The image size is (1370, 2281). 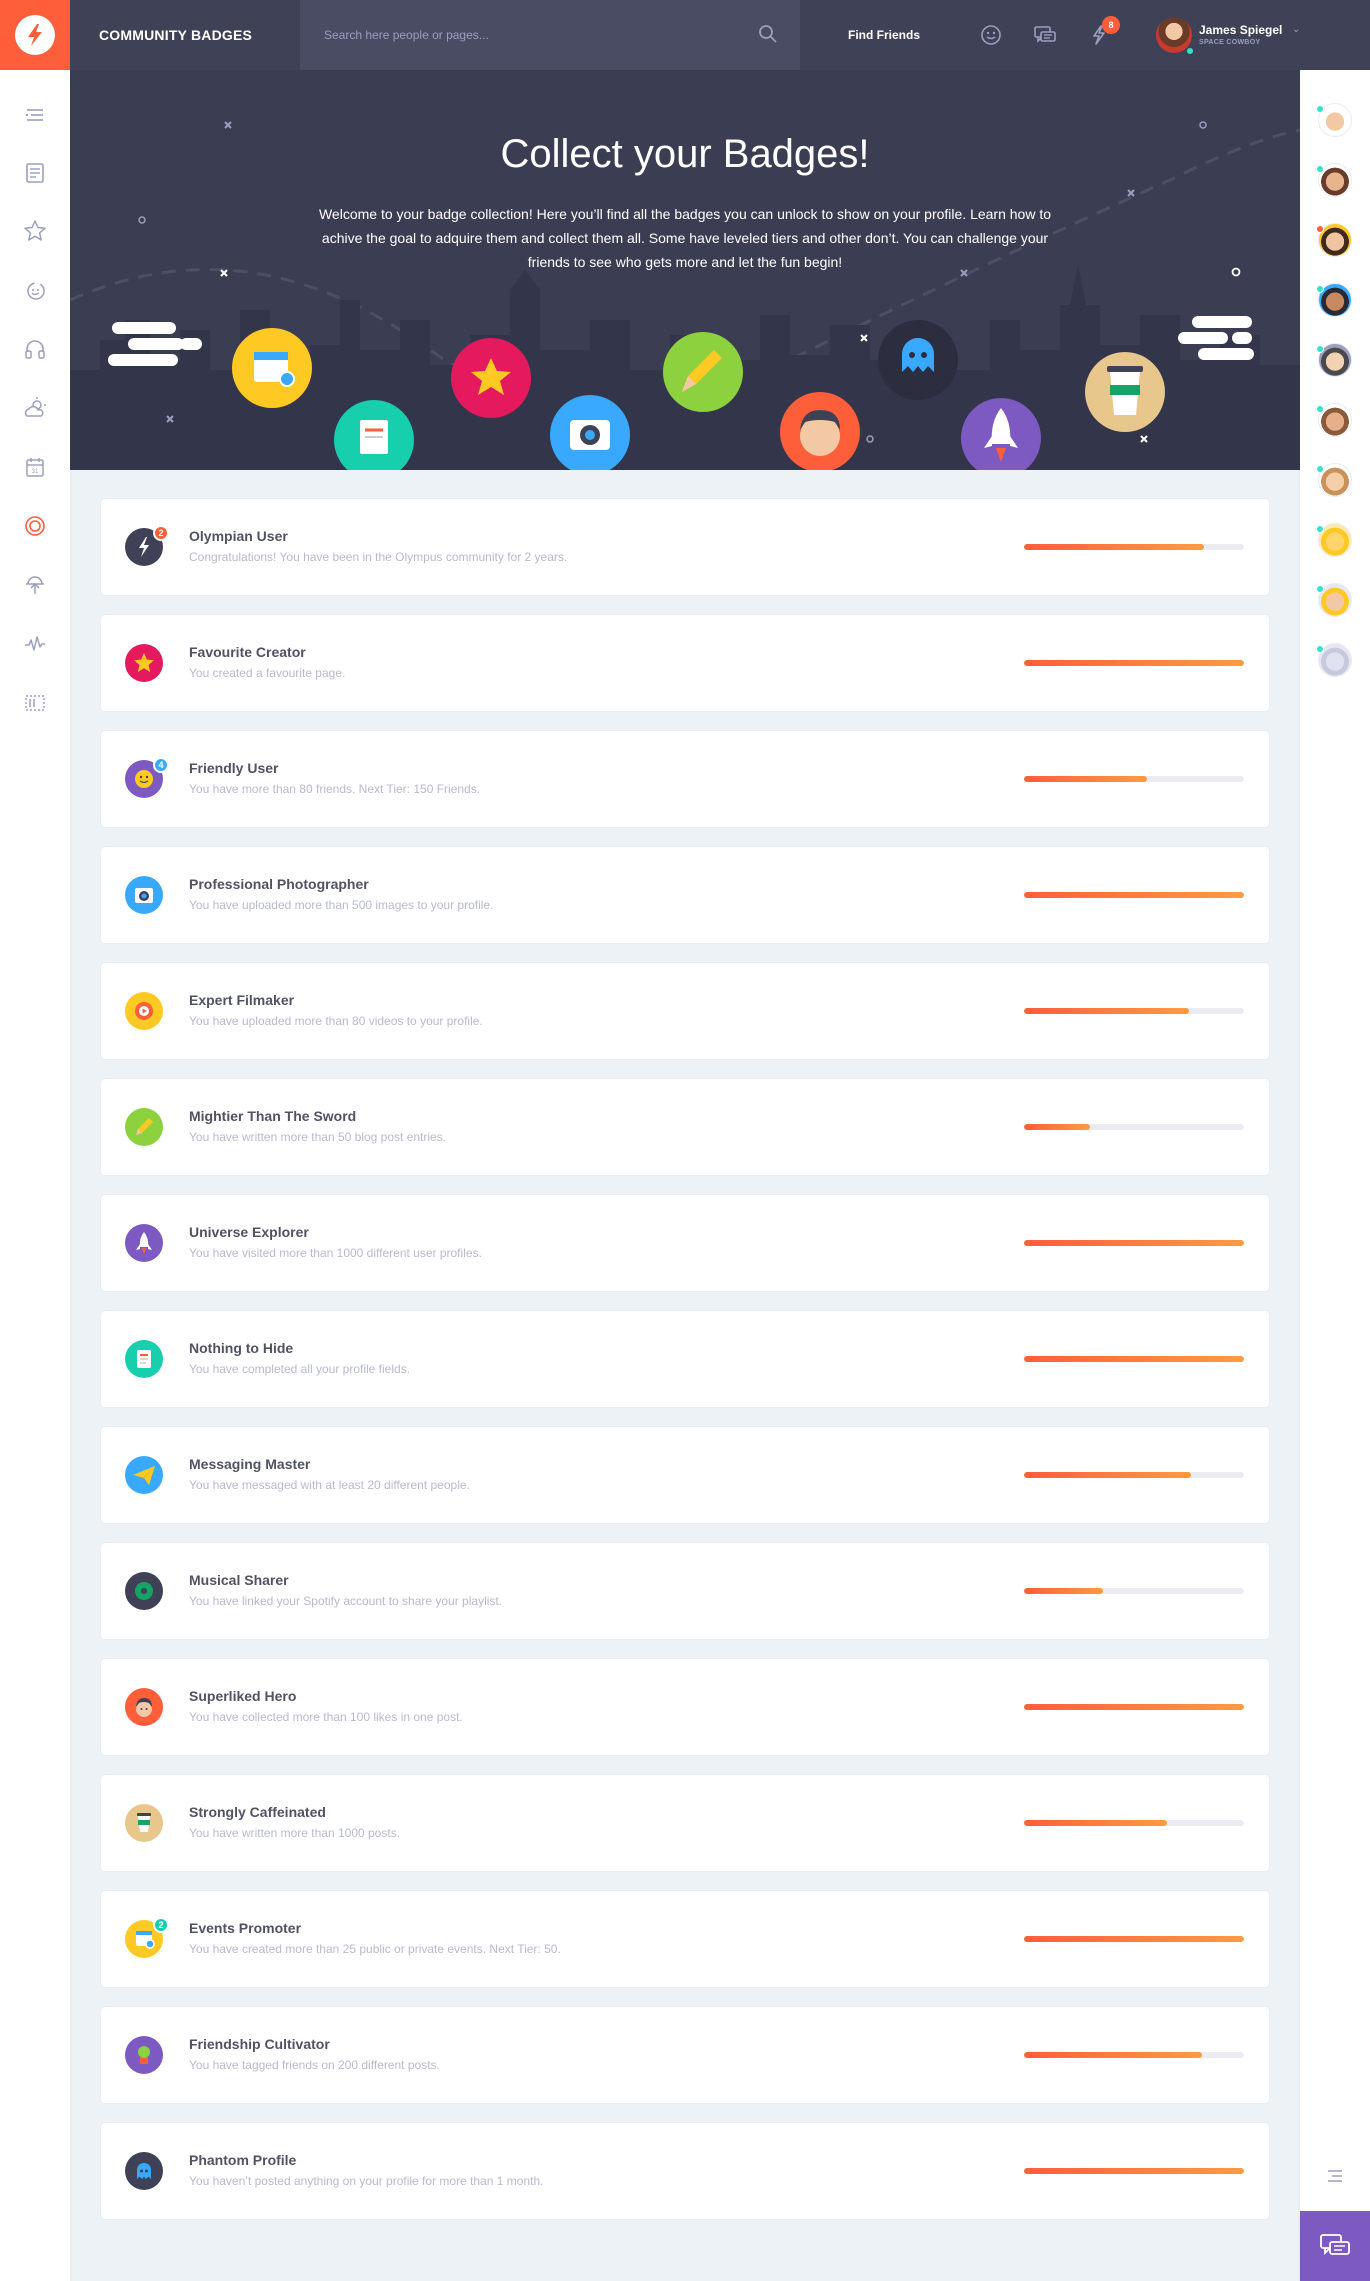 I want to click on search-icon, so click(x=768, y=34).